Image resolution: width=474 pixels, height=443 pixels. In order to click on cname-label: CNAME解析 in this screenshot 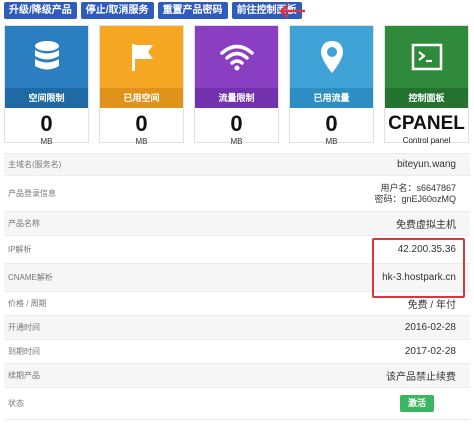, I will do `click(30, 277)`.